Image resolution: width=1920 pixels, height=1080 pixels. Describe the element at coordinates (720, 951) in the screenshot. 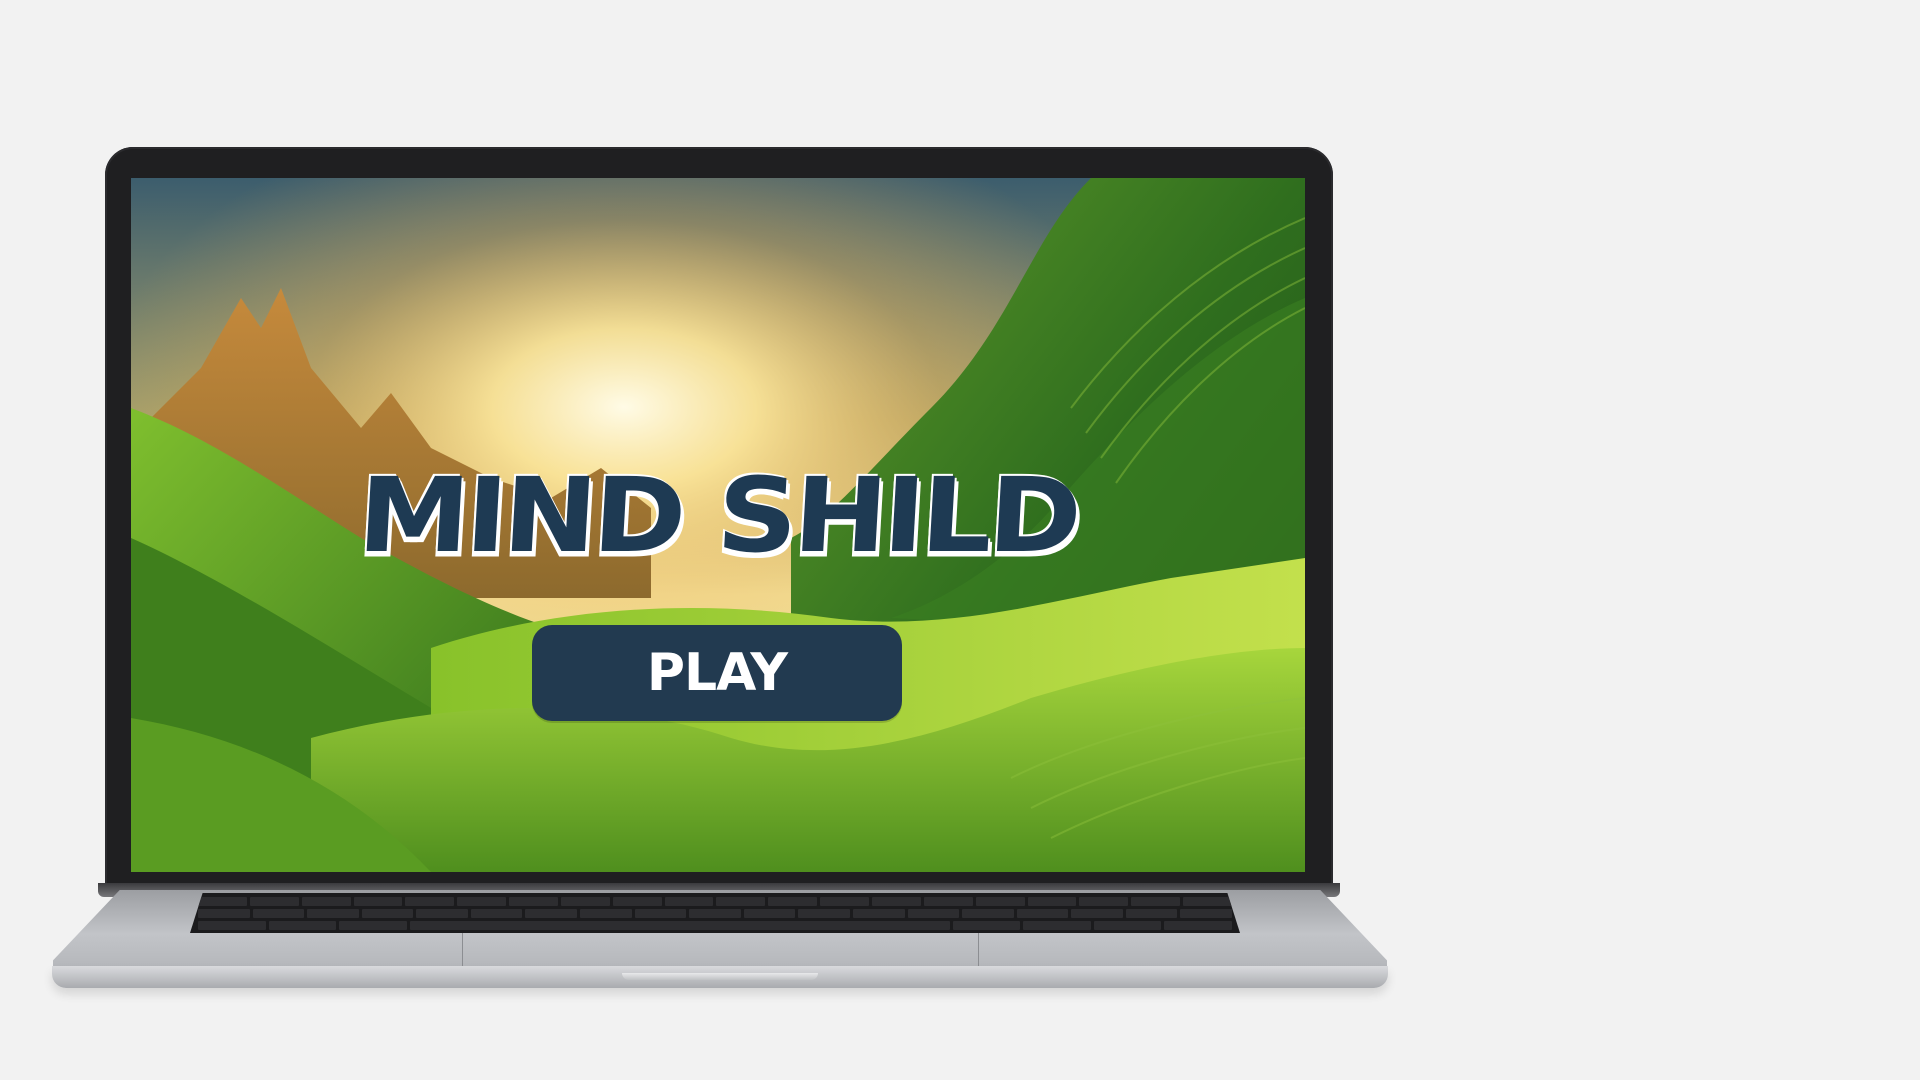

I see `trackpad` at that location.